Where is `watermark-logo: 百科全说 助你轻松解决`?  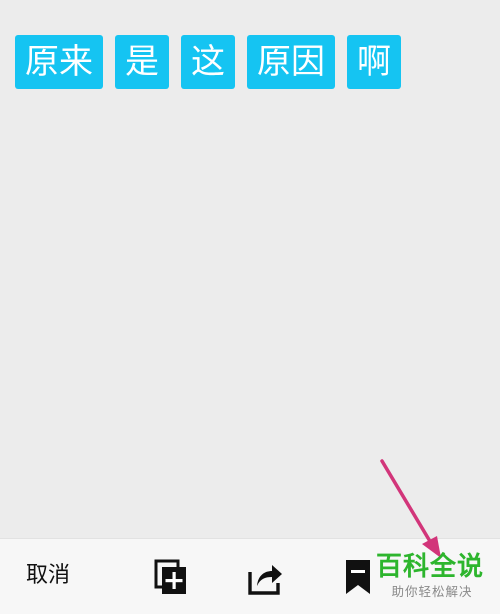 watermark-logo: 百科全说 助你轻松解决 is located at coordinates (432, 576).